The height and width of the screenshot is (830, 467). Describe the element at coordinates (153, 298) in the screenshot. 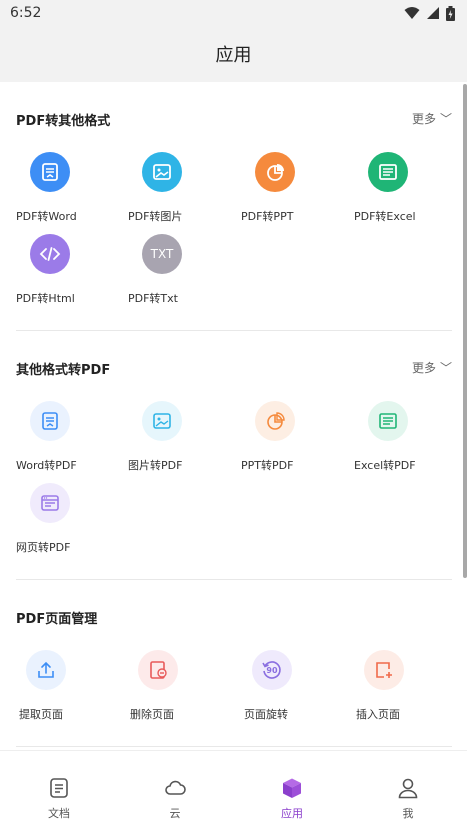

I see `tool-label: PDF转Txt` at that location.